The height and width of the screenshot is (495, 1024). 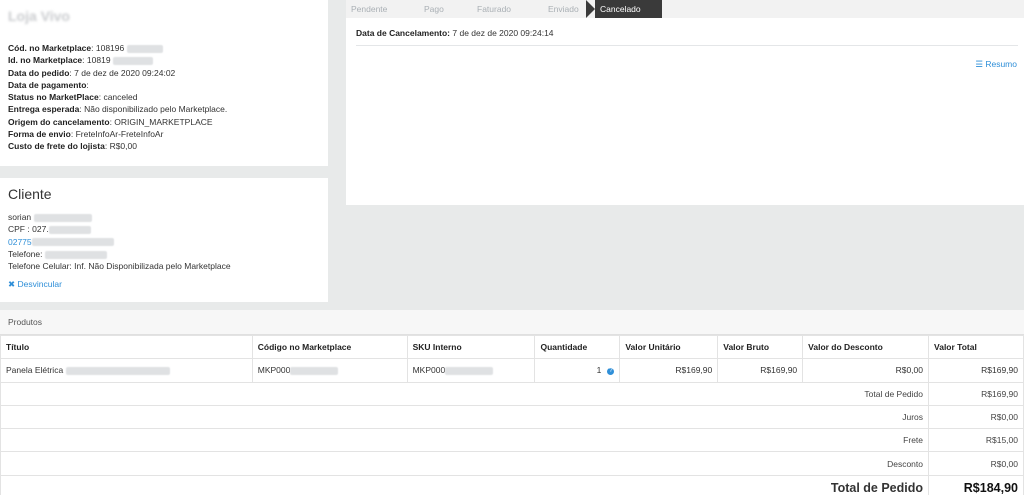 What do you see at coordinates (669, 370) in the screenshot?
I see `product-unit-value: R$169,90` at bounding box center [669, 370].